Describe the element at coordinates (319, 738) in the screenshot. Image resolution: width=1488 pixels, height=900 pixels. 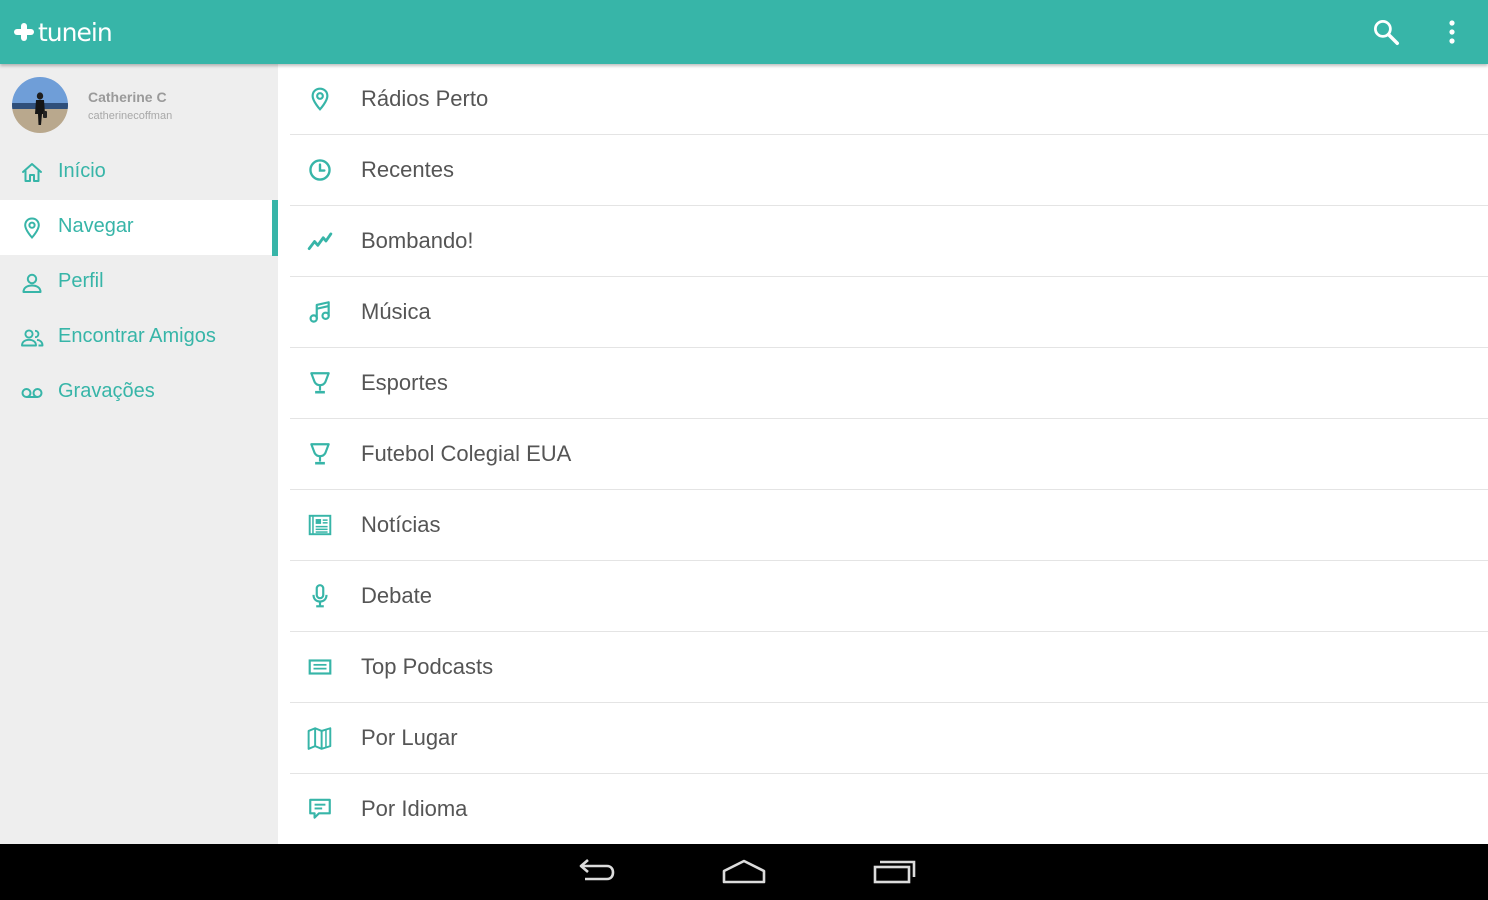
I see `map-icon` at that location.